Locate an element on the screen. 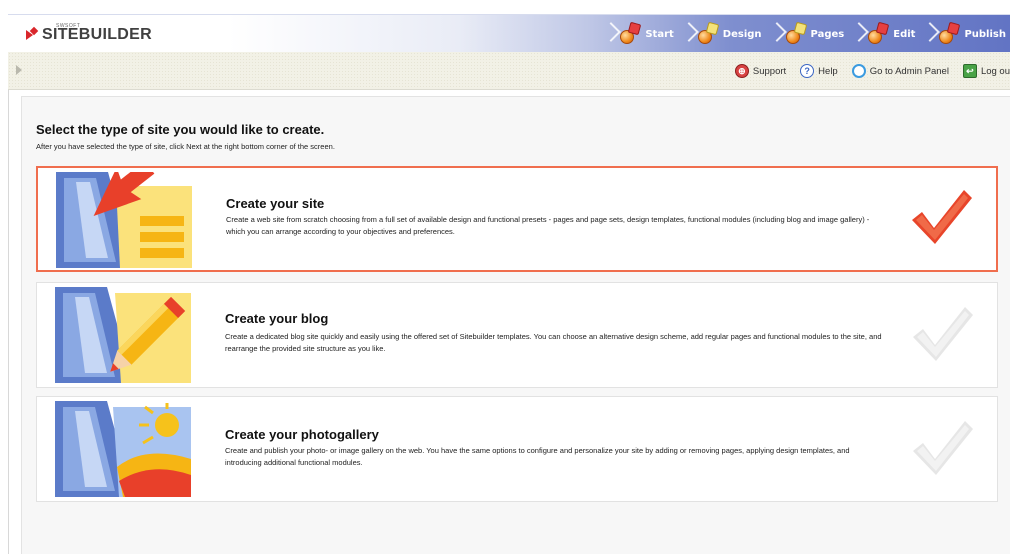 This screenshot has height=554, width=1010. wizard-steps: Start Design Pages Edit Publish is located at coordinates (805, 34).